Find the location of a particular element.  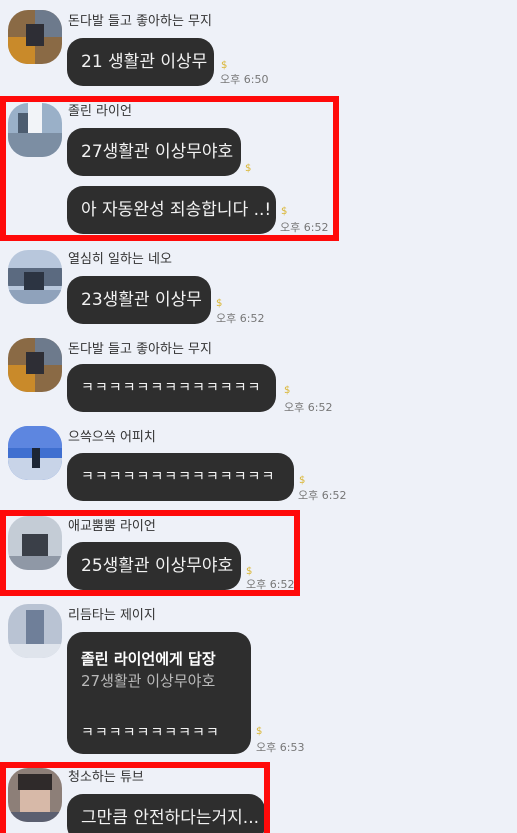

reply-quote: 27생활관 이상무야호 is located at coordinates (159, 681).